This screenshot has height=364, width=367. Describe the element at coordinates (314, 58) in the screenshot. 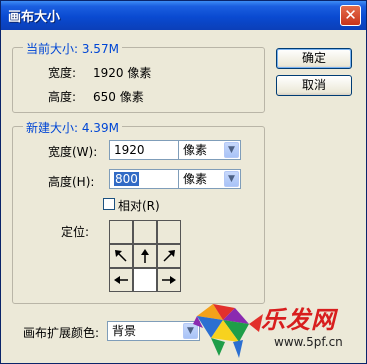

I see `ok-button: 确定` at that location.